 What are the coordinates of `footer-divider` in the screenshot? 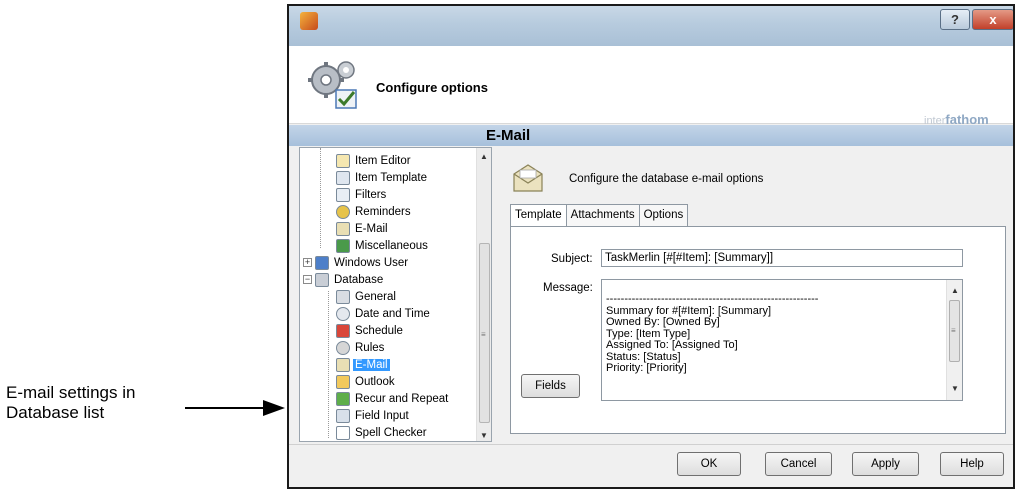 It's located at (651, 444).